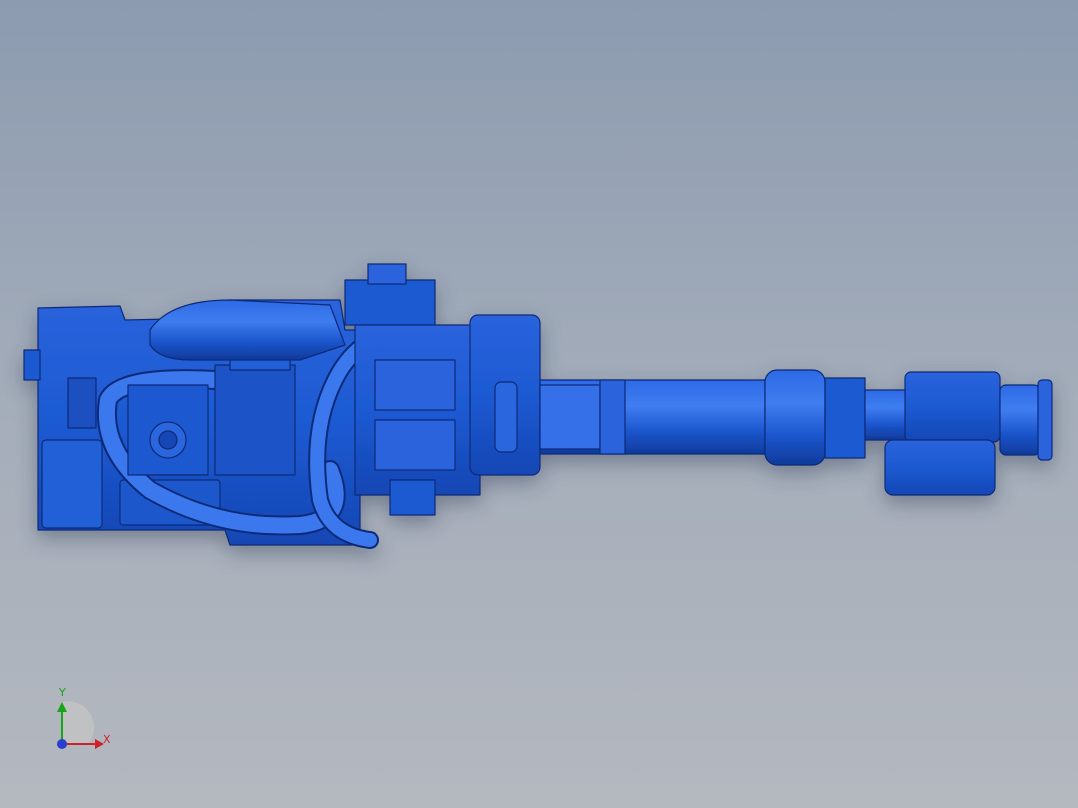 The height and width of the screenshot is (808, 1078). Describe the element at coordinates (72, 484) in the screenshot. I see `base-cover-plate` at that location.